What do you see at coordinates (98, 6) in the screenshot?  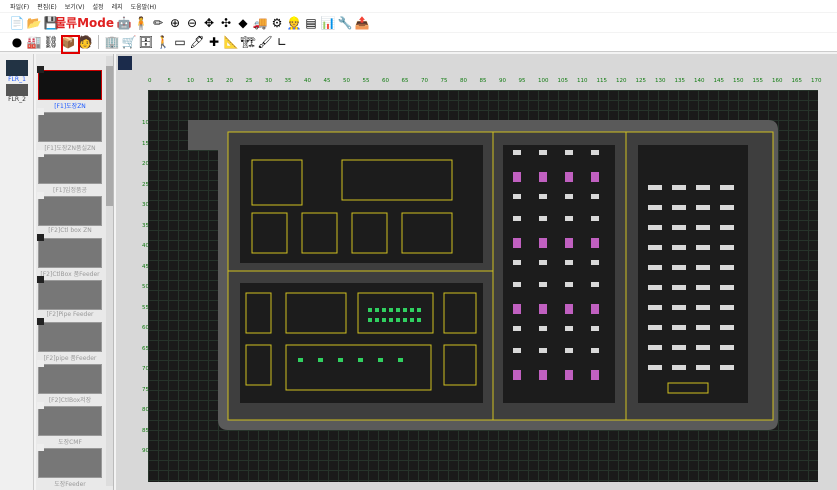 I see `menu-item: 설정` at bounding box center [98, 6].